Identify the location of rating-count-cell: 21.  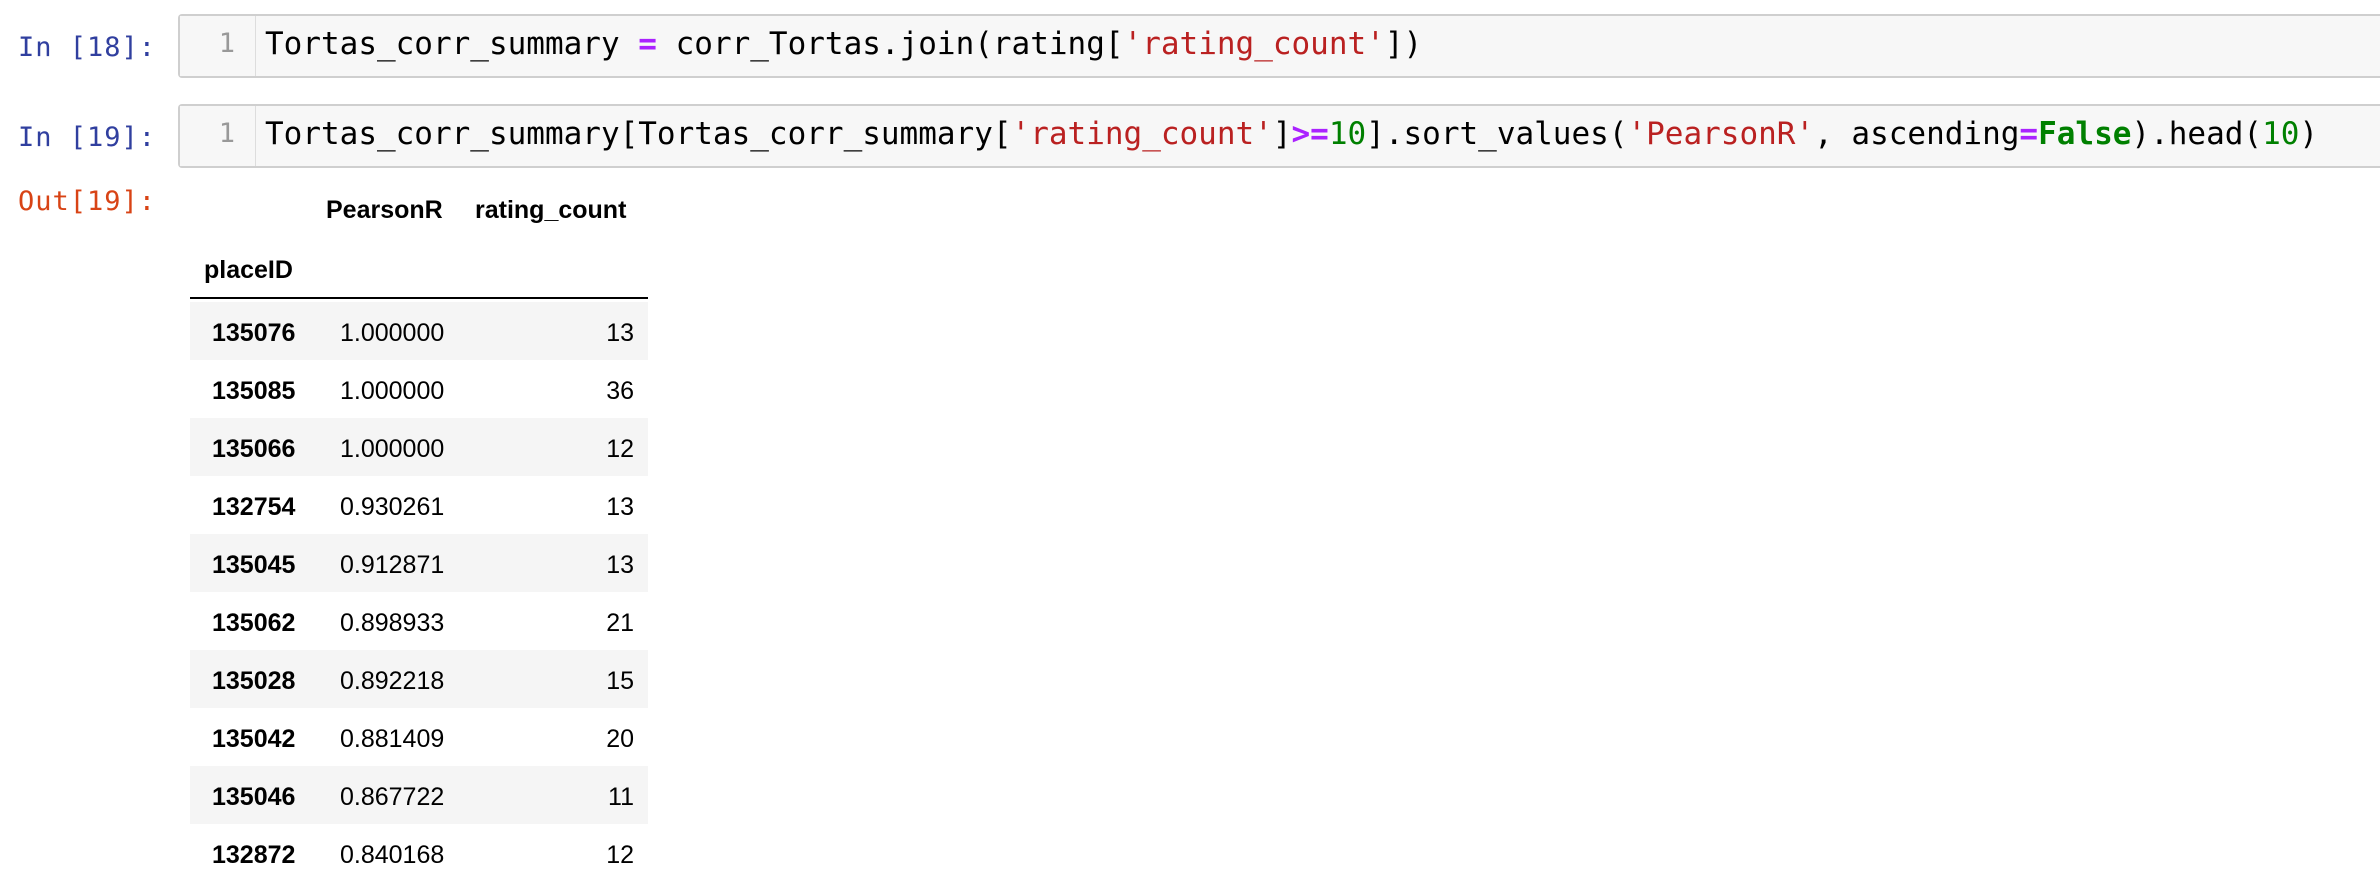
(620, 623).